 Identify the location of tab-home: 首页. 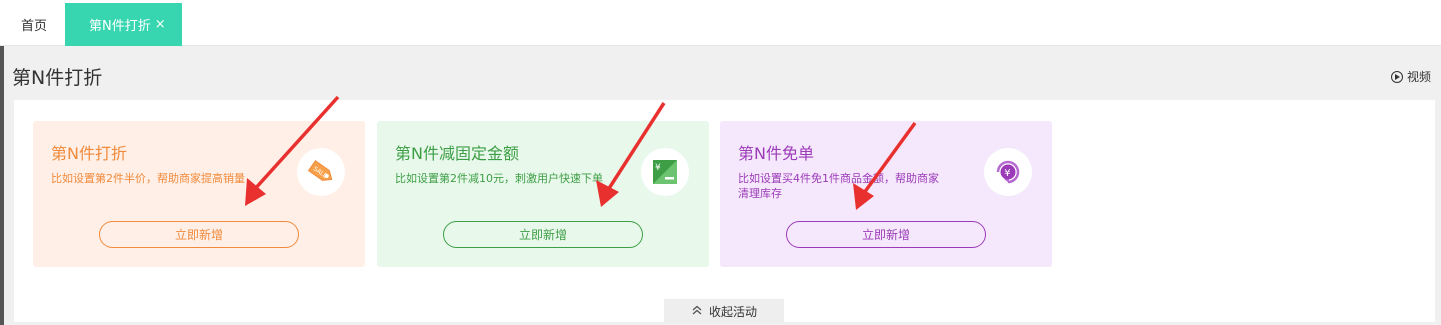
(34, 24).